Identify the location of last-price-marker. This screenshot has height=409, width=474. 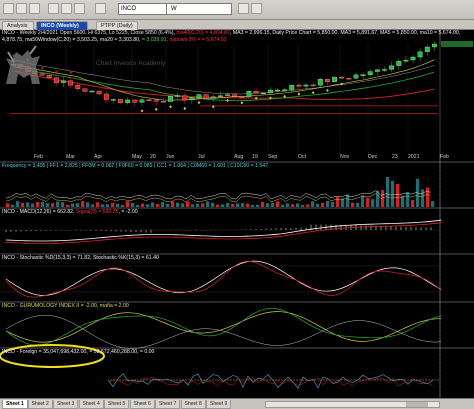
(457, 43).